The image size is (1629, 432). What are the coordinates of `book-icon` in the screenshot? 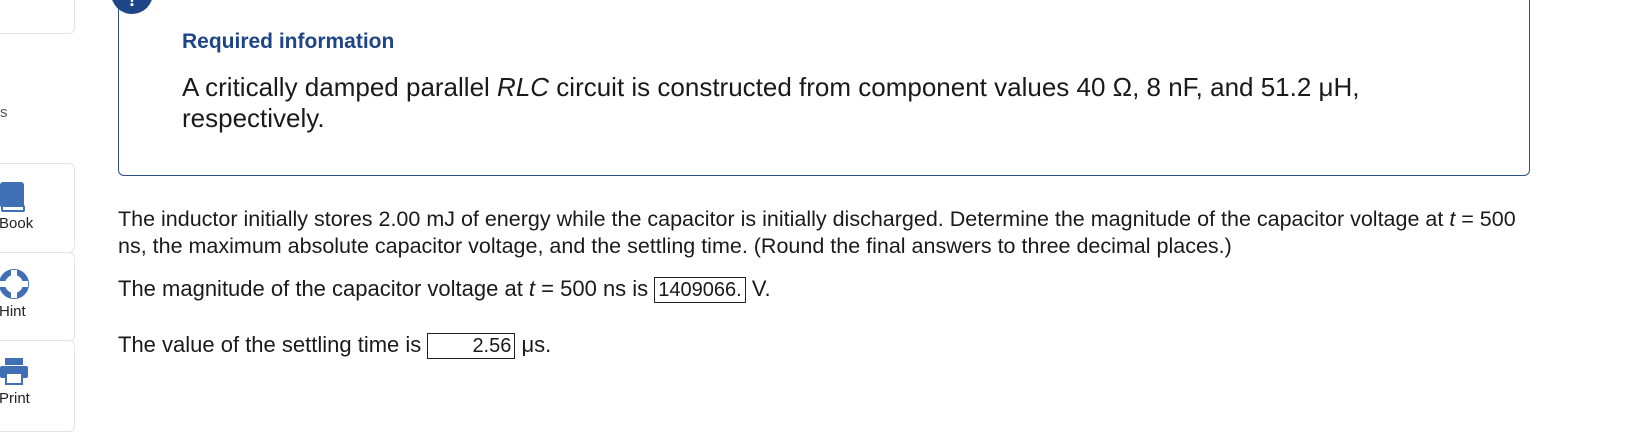 It's located at (12, 197).